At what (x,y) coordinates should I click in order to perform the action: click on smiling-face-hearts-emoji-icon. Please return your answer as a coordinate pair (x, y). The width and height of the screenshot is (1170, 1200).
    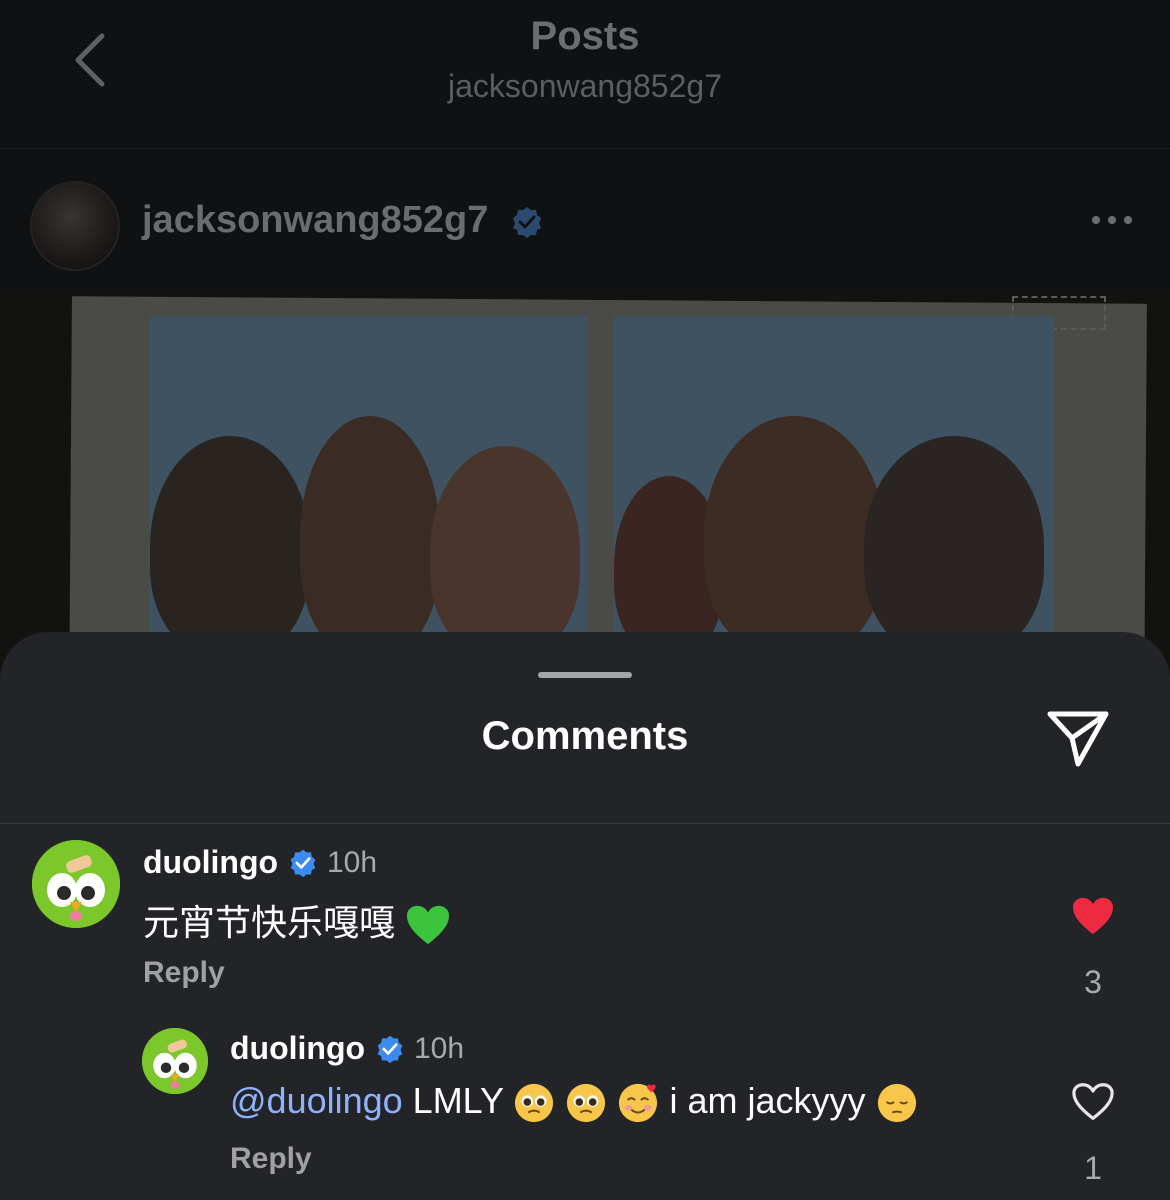
    Looking at the image, I should click on (638, 1103).